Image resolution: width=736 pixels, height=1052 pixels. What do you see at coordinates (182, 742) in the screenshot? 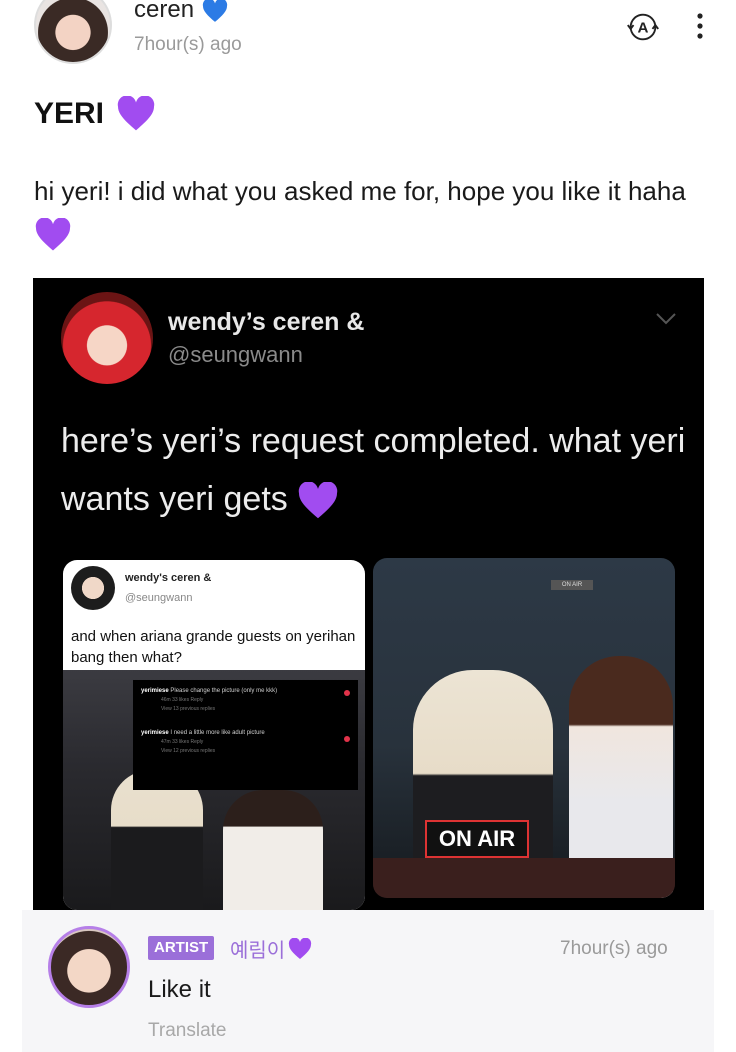
I see `overlay-comment-meta: 47m 33 likes Reply` at bounding box center [182, 742].